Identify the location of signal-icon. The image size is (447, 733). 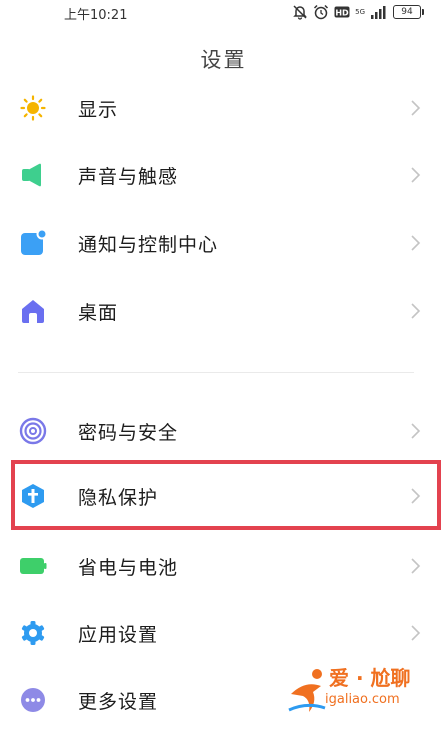
(378, 12).